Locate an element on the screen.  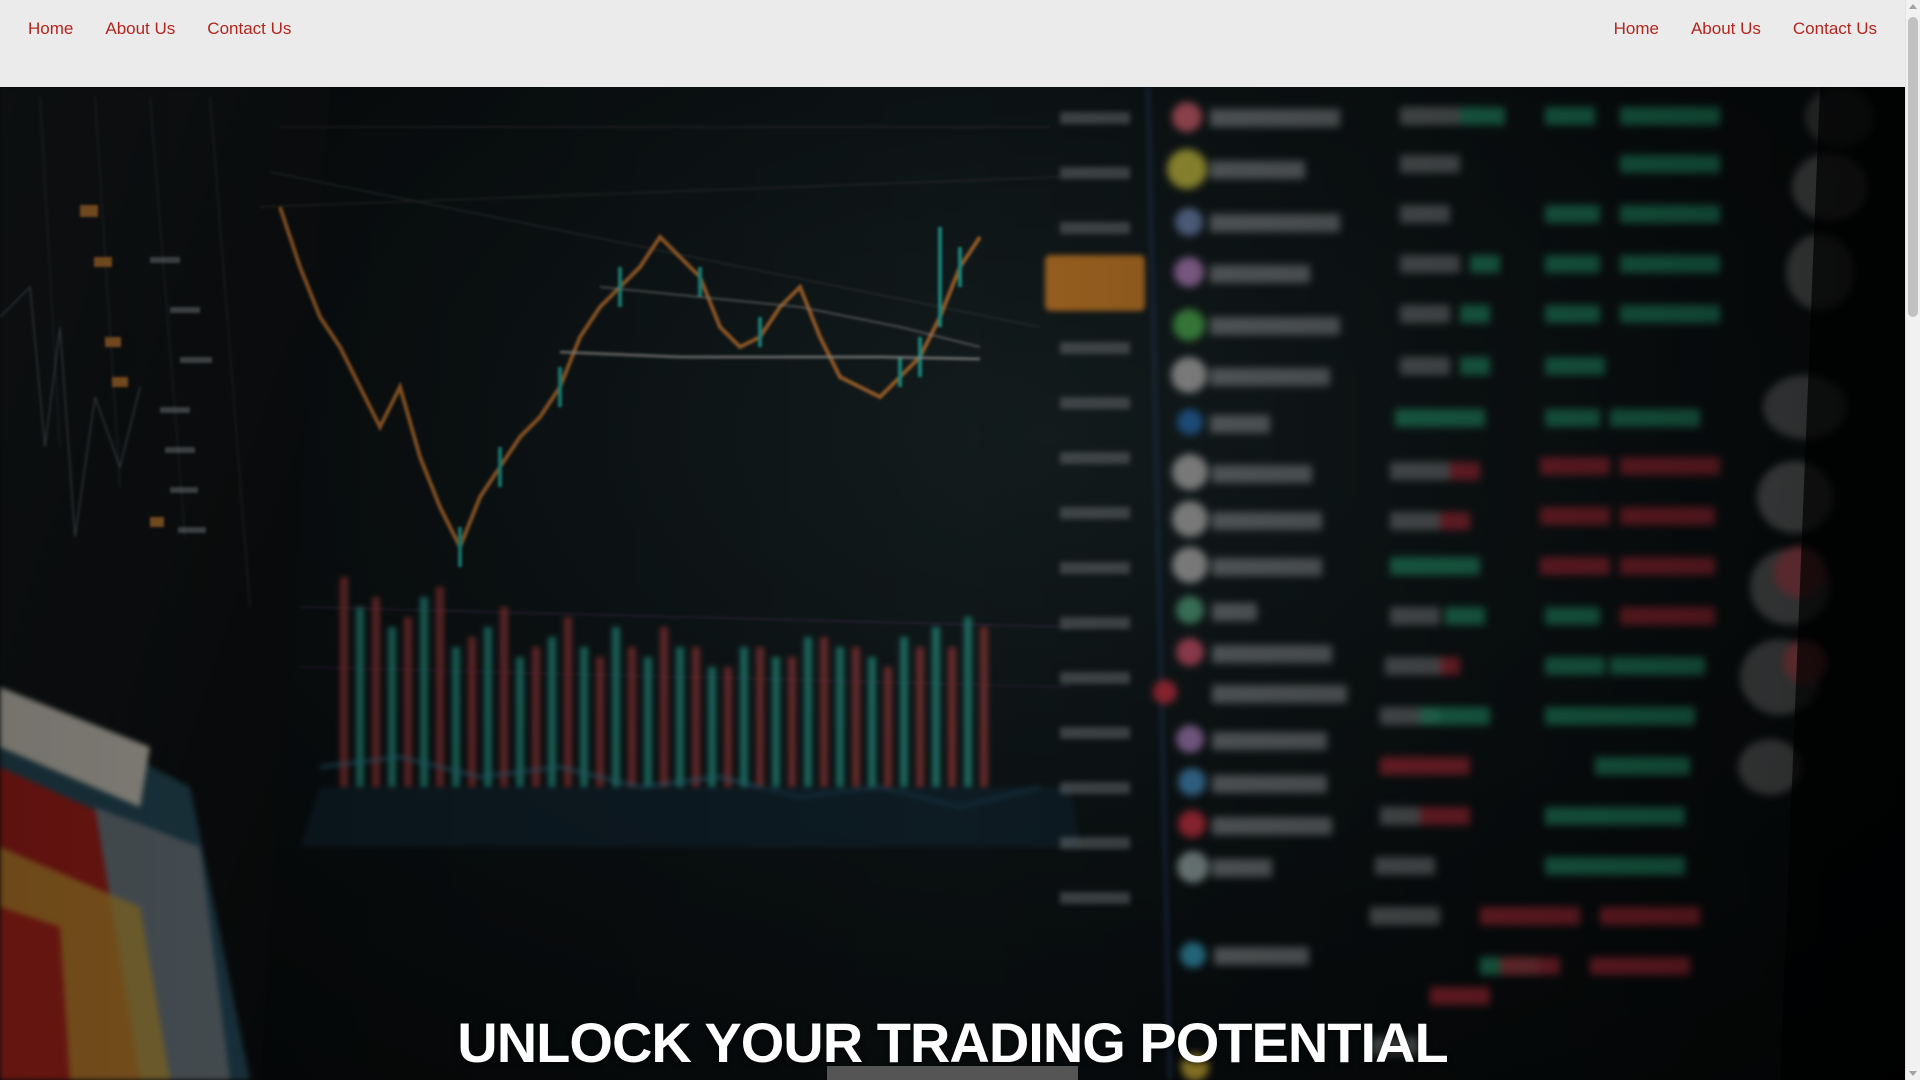
primary-nav-left: Home About Us Contact Us is located at coordinates (159, 29).